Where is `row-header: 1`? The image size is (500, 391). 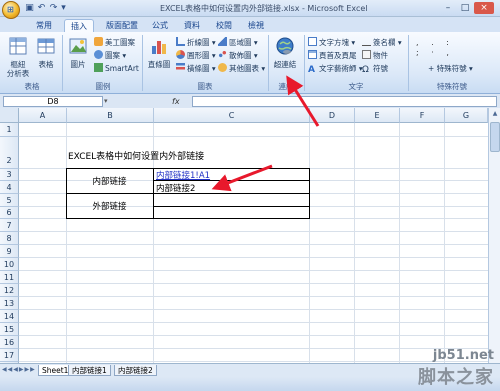
row-header: 1 is located at coordinates (9, 130).